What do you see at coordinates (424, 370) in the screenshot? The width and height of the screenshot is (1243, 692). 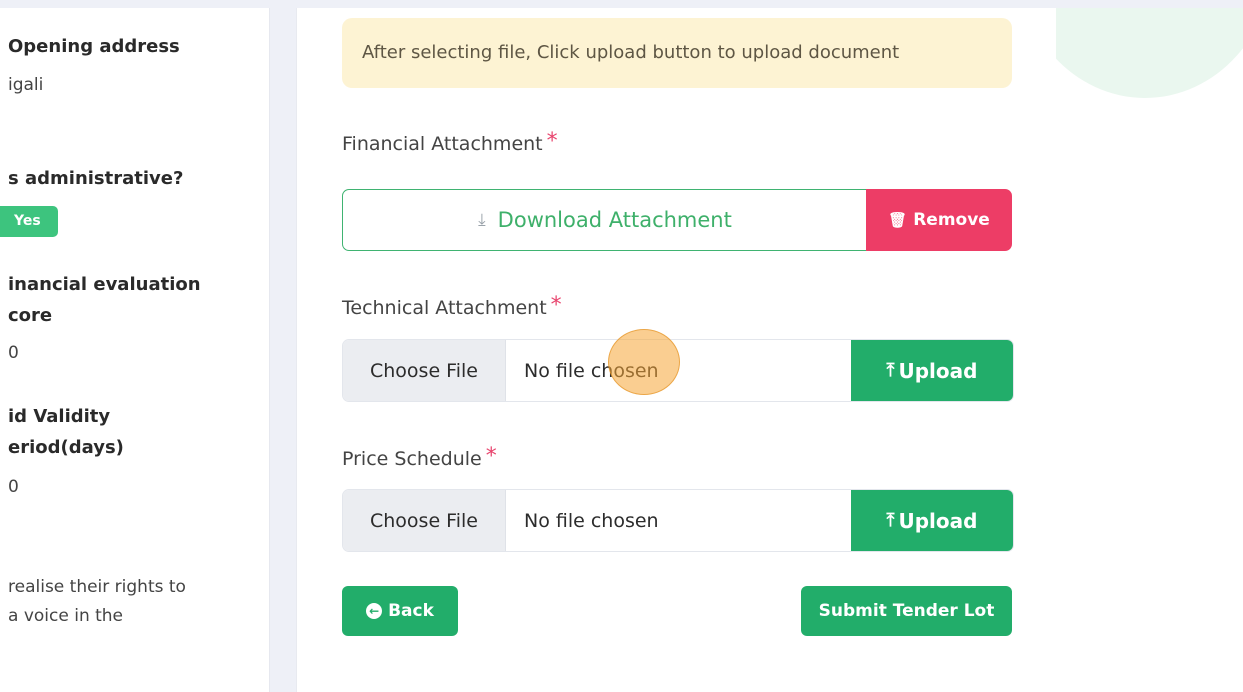 I see `technical-choose-file-button: Choose File` at bounding box center [424, 370].